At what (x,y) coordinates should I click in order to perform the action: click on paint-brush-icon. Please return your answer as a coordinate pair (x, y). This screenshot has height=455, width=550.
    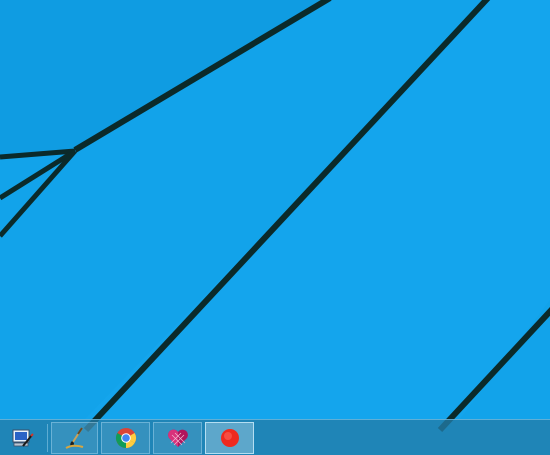
    Looking at the image, I should click on (74, 438).